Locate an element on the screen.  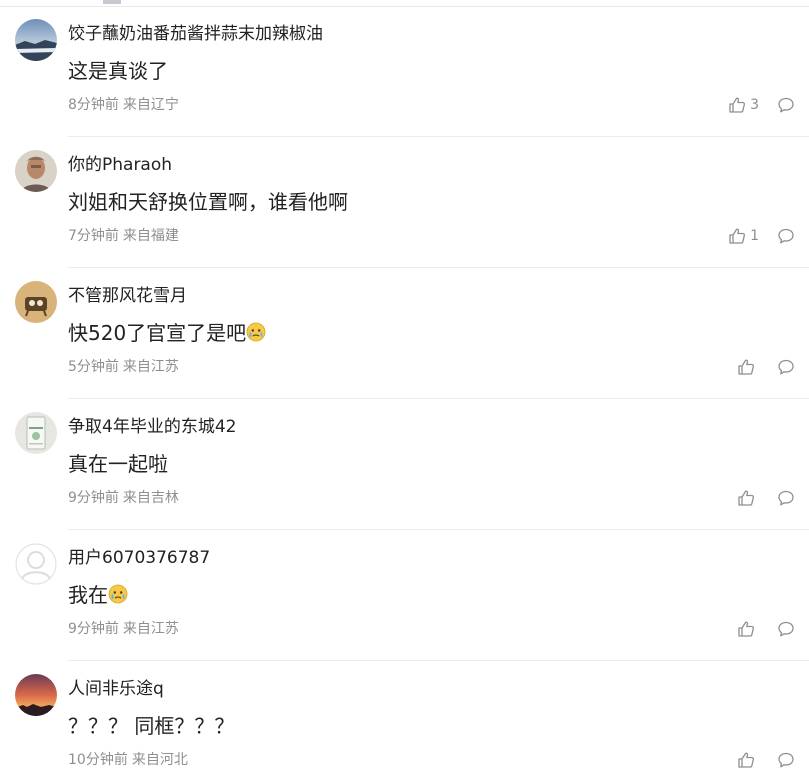
landscape-avatar is located at coordinates (36, 40).